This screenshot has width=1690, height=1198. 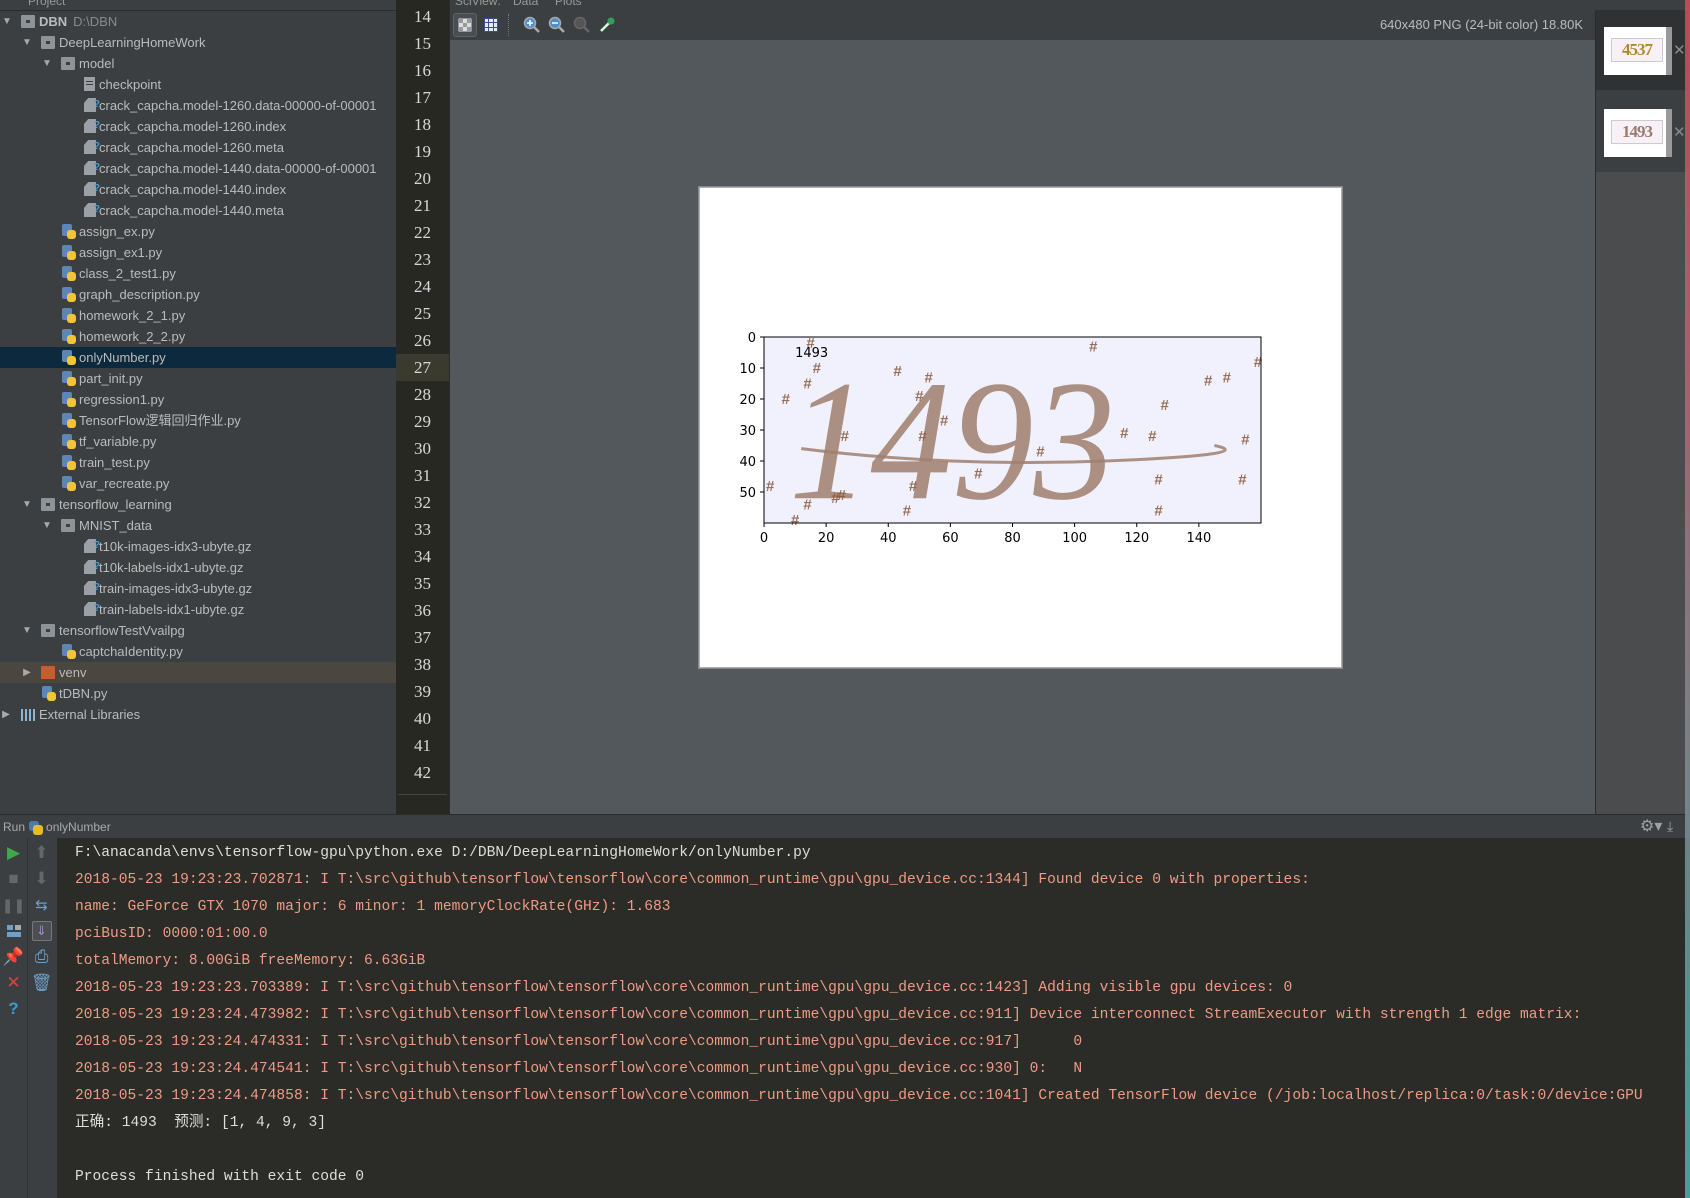 I want to click on tree-item: ? t10k-labels-idx1-ubyte.gz, so click(x=198, y=567).